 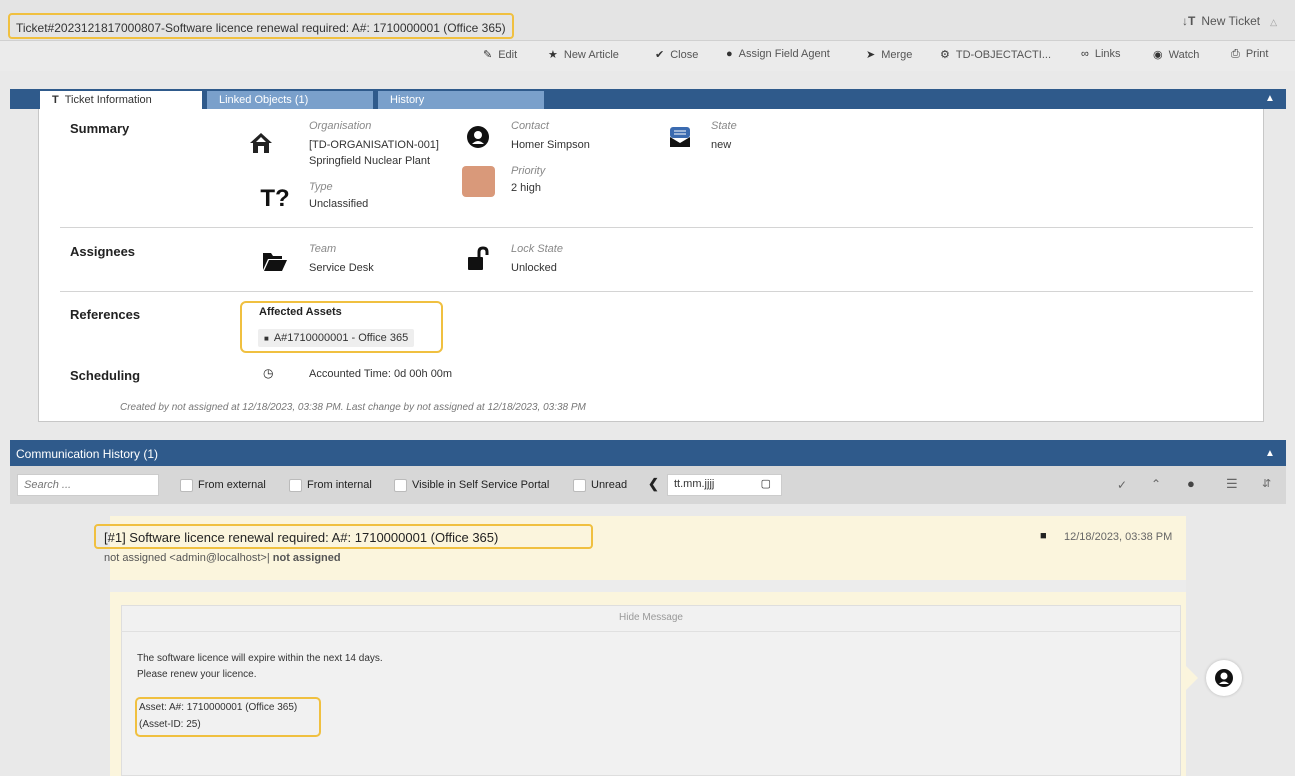 I want to click on assign-field-agent-button: ● Assign Field Agent, so click(x=778, y=54).